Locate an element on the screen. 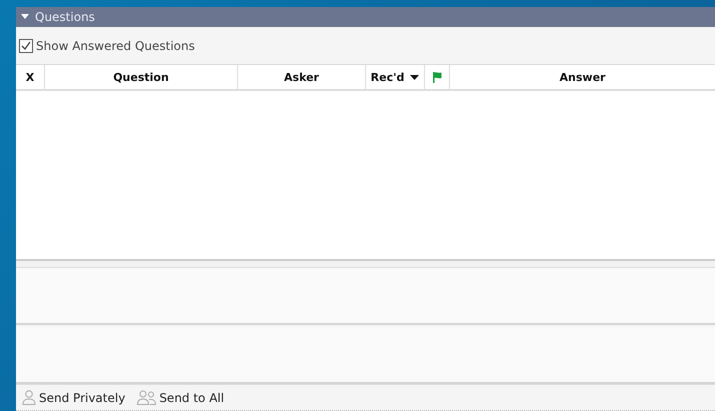  checkbox-label: Show Answered Questions is located at coordinates (115, 45).